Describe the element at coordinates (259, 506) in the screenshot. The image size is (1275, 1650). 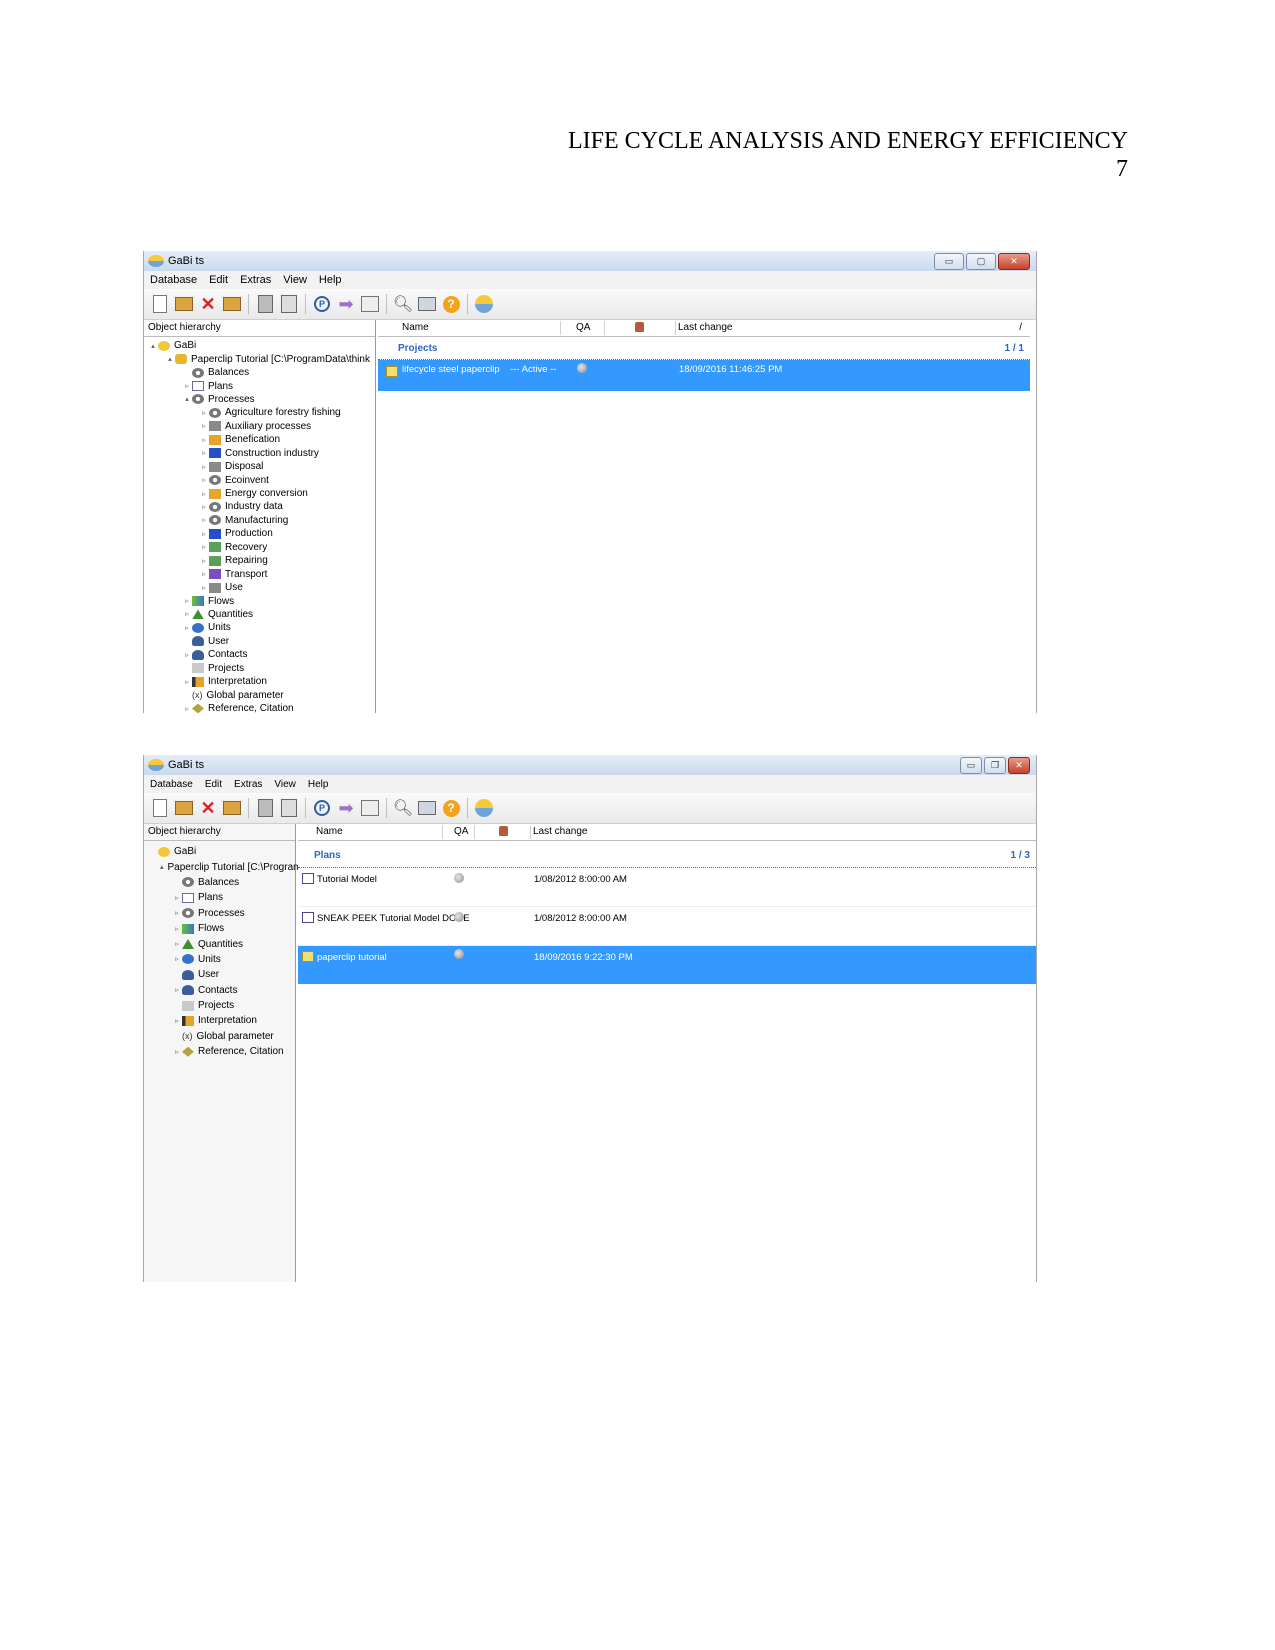
I see `tree-item: ▹ Industry data` at that location.